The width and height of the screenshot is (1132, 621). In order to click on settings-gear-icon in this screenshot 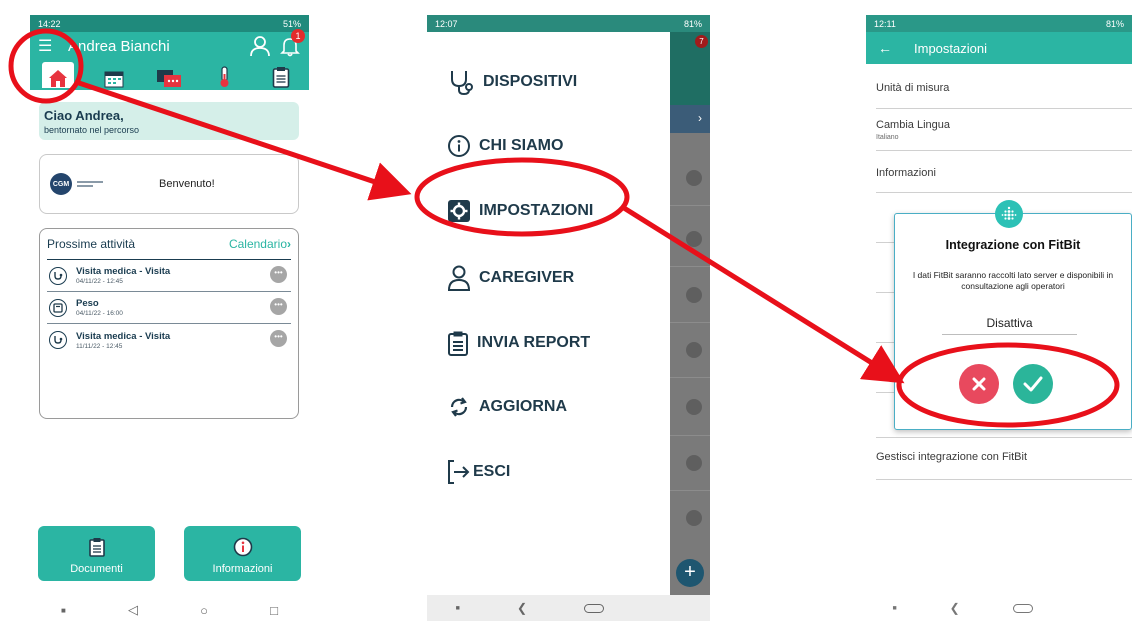, I will do `click(459, 211)`.